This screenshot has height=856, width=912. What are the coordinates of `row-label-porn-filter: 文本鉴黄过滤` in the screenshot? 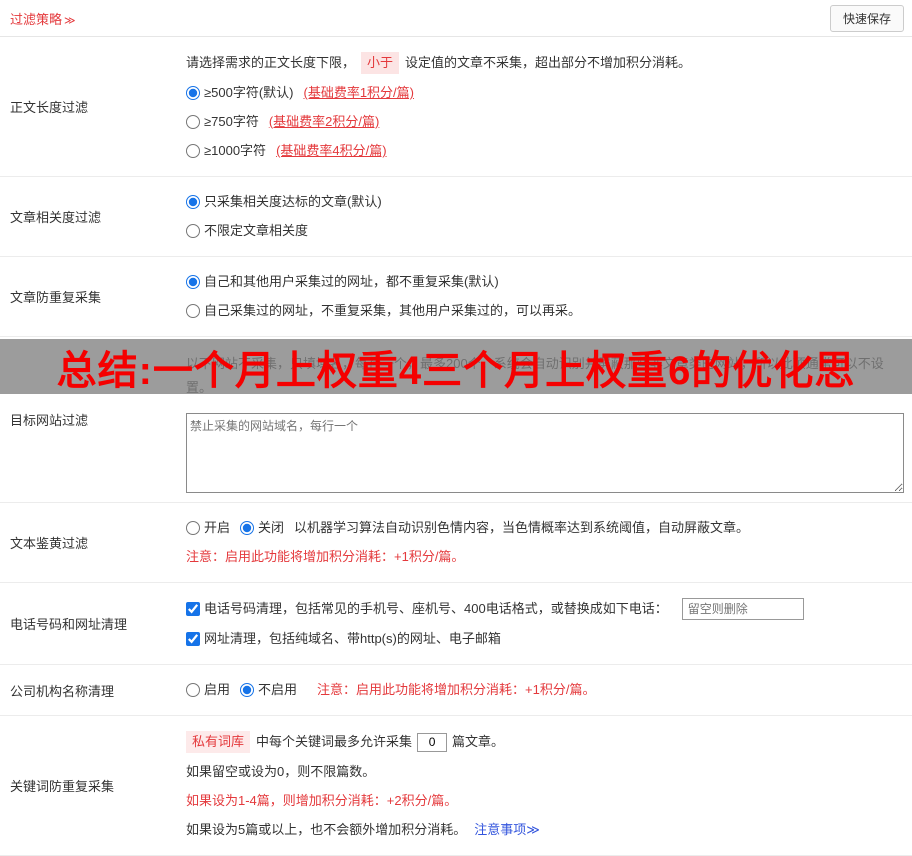 It's located at (49, 543).